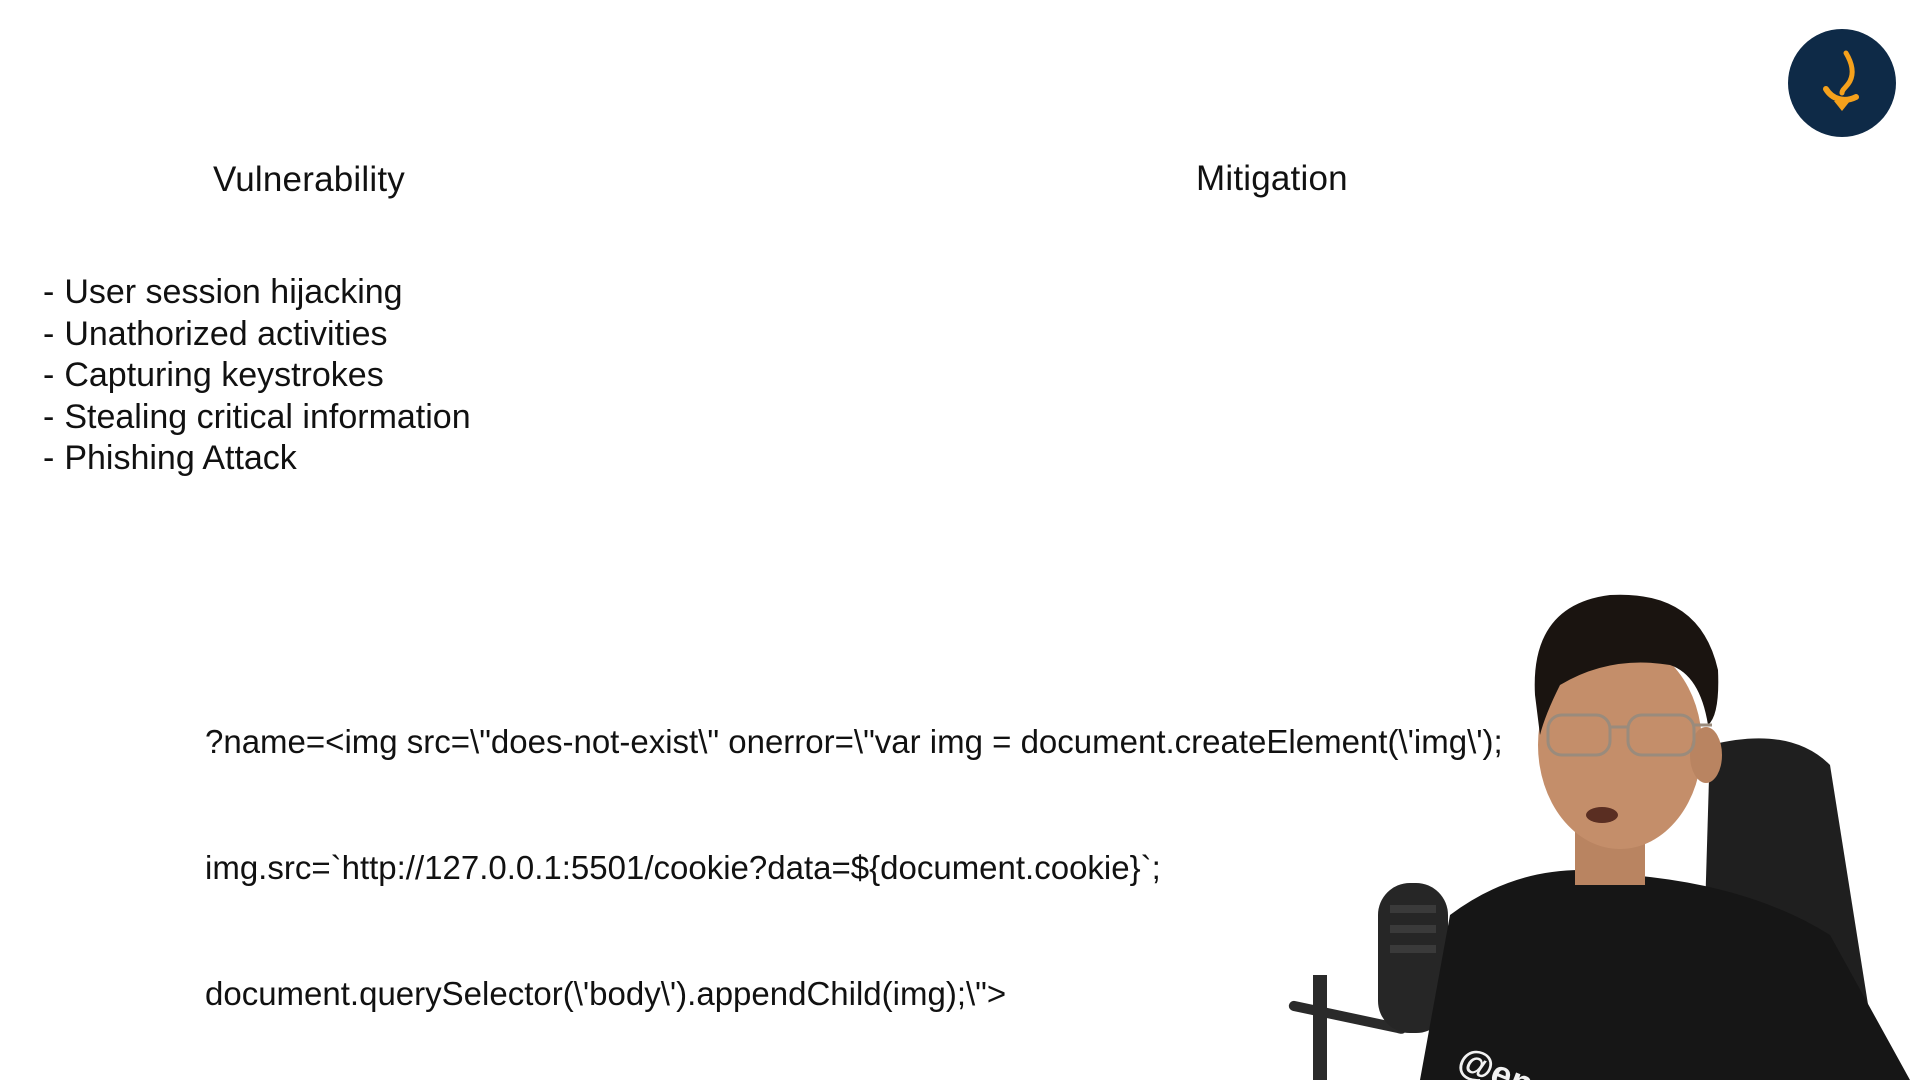 This screenshot has height=1080, width=1920. What do you see at coordinates (224, 375) in the screenshot?
I see `list-item-label: Capturing keystrokes` at bounding box center [224, 375].